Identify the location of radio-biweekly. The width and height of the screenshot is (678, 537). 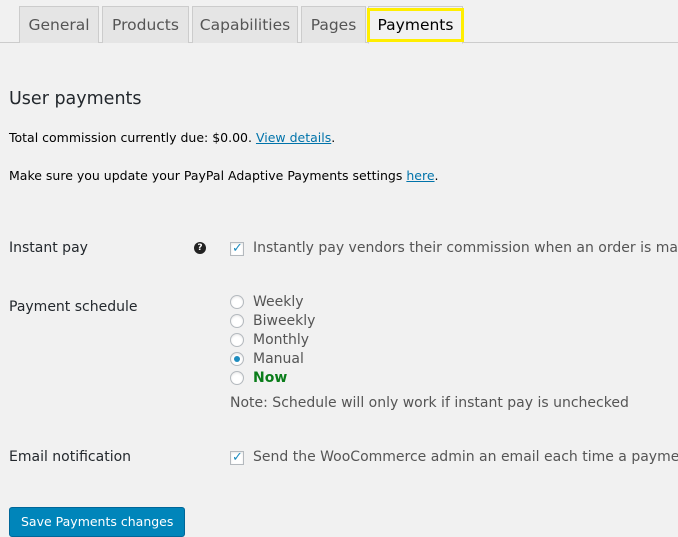
(237, 321).